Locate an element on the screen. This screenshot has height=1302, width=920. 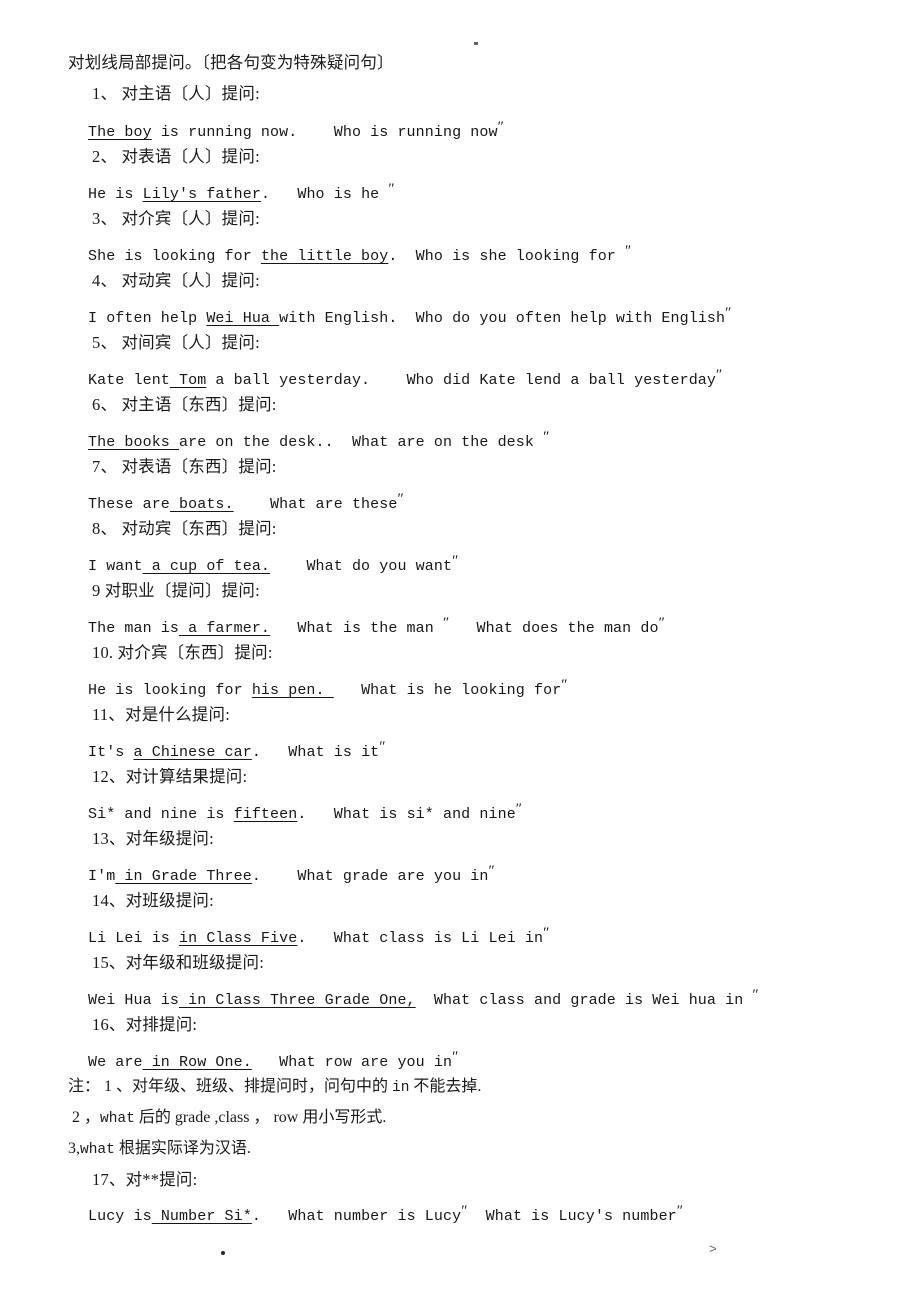
question-text: What number is Lucy is located at coordinates (375, 1216).